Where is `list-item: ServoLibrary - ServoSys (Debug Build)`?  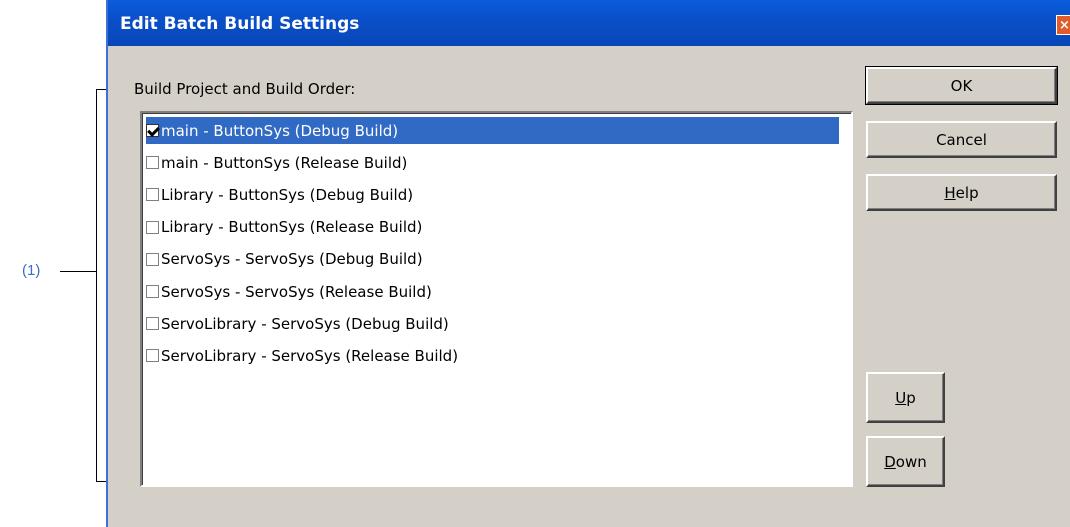 list-item: ServoLibrary - ServoSys (Debug Build) is located at coordinates (492, 323).